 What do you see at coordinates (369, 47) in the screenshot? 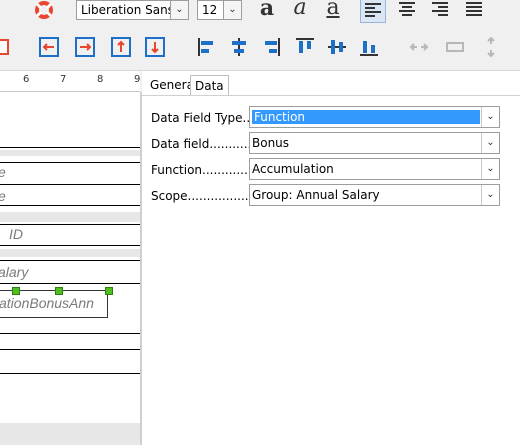
I see `align-controls-bottom-icon` at bounding box center [369, 47].